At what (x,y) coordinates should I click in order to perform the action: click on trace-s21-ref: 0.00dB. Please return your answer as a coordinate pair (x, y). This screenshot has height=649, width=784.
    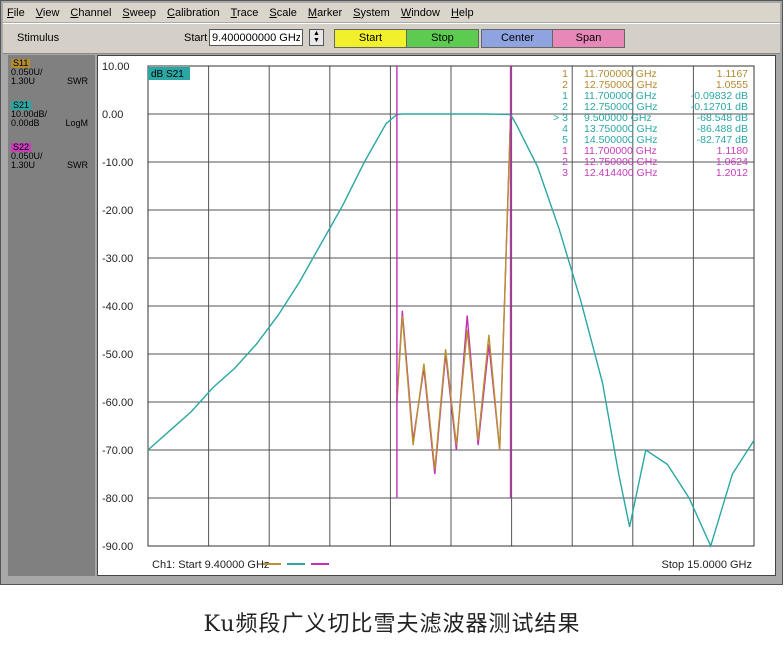
    Looking at the image, I should click on (25, 123).